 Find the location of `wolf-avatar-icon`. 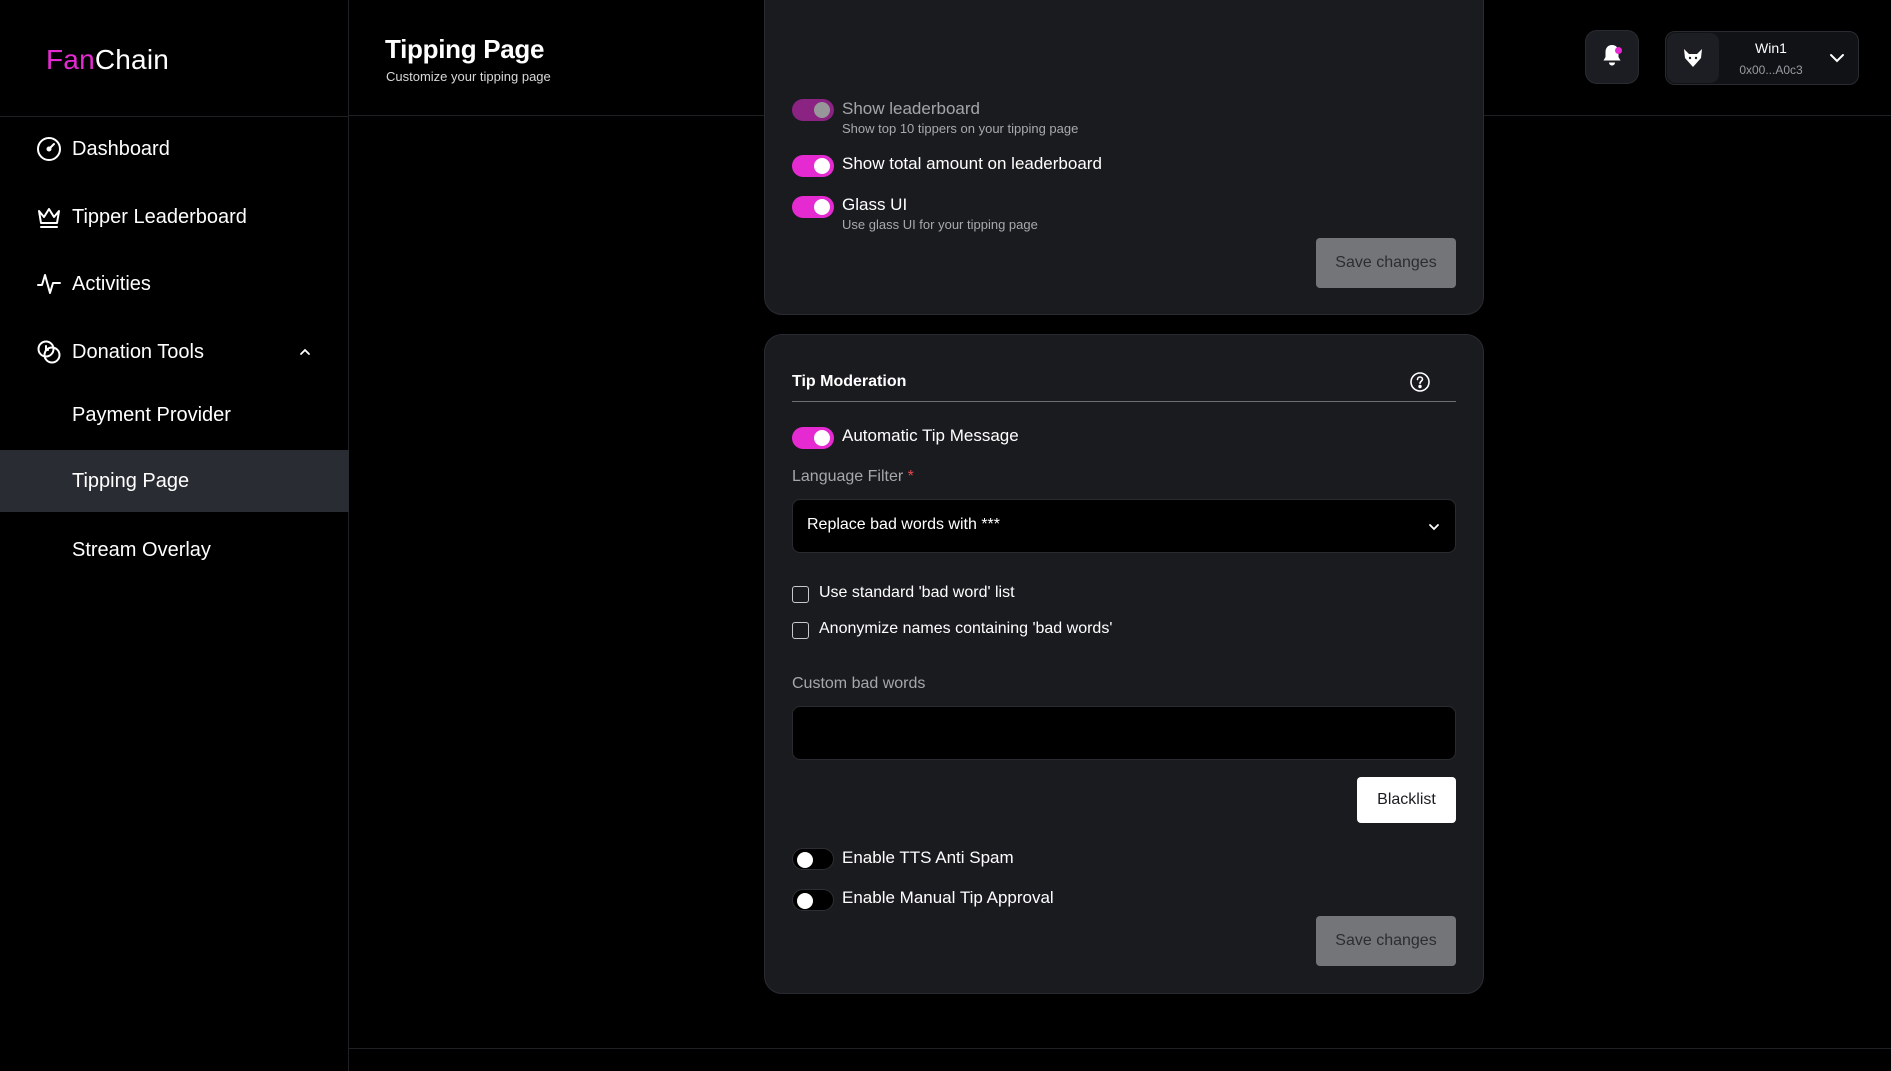

wolf-avatar-icon is located at coordinates (1693, 58).